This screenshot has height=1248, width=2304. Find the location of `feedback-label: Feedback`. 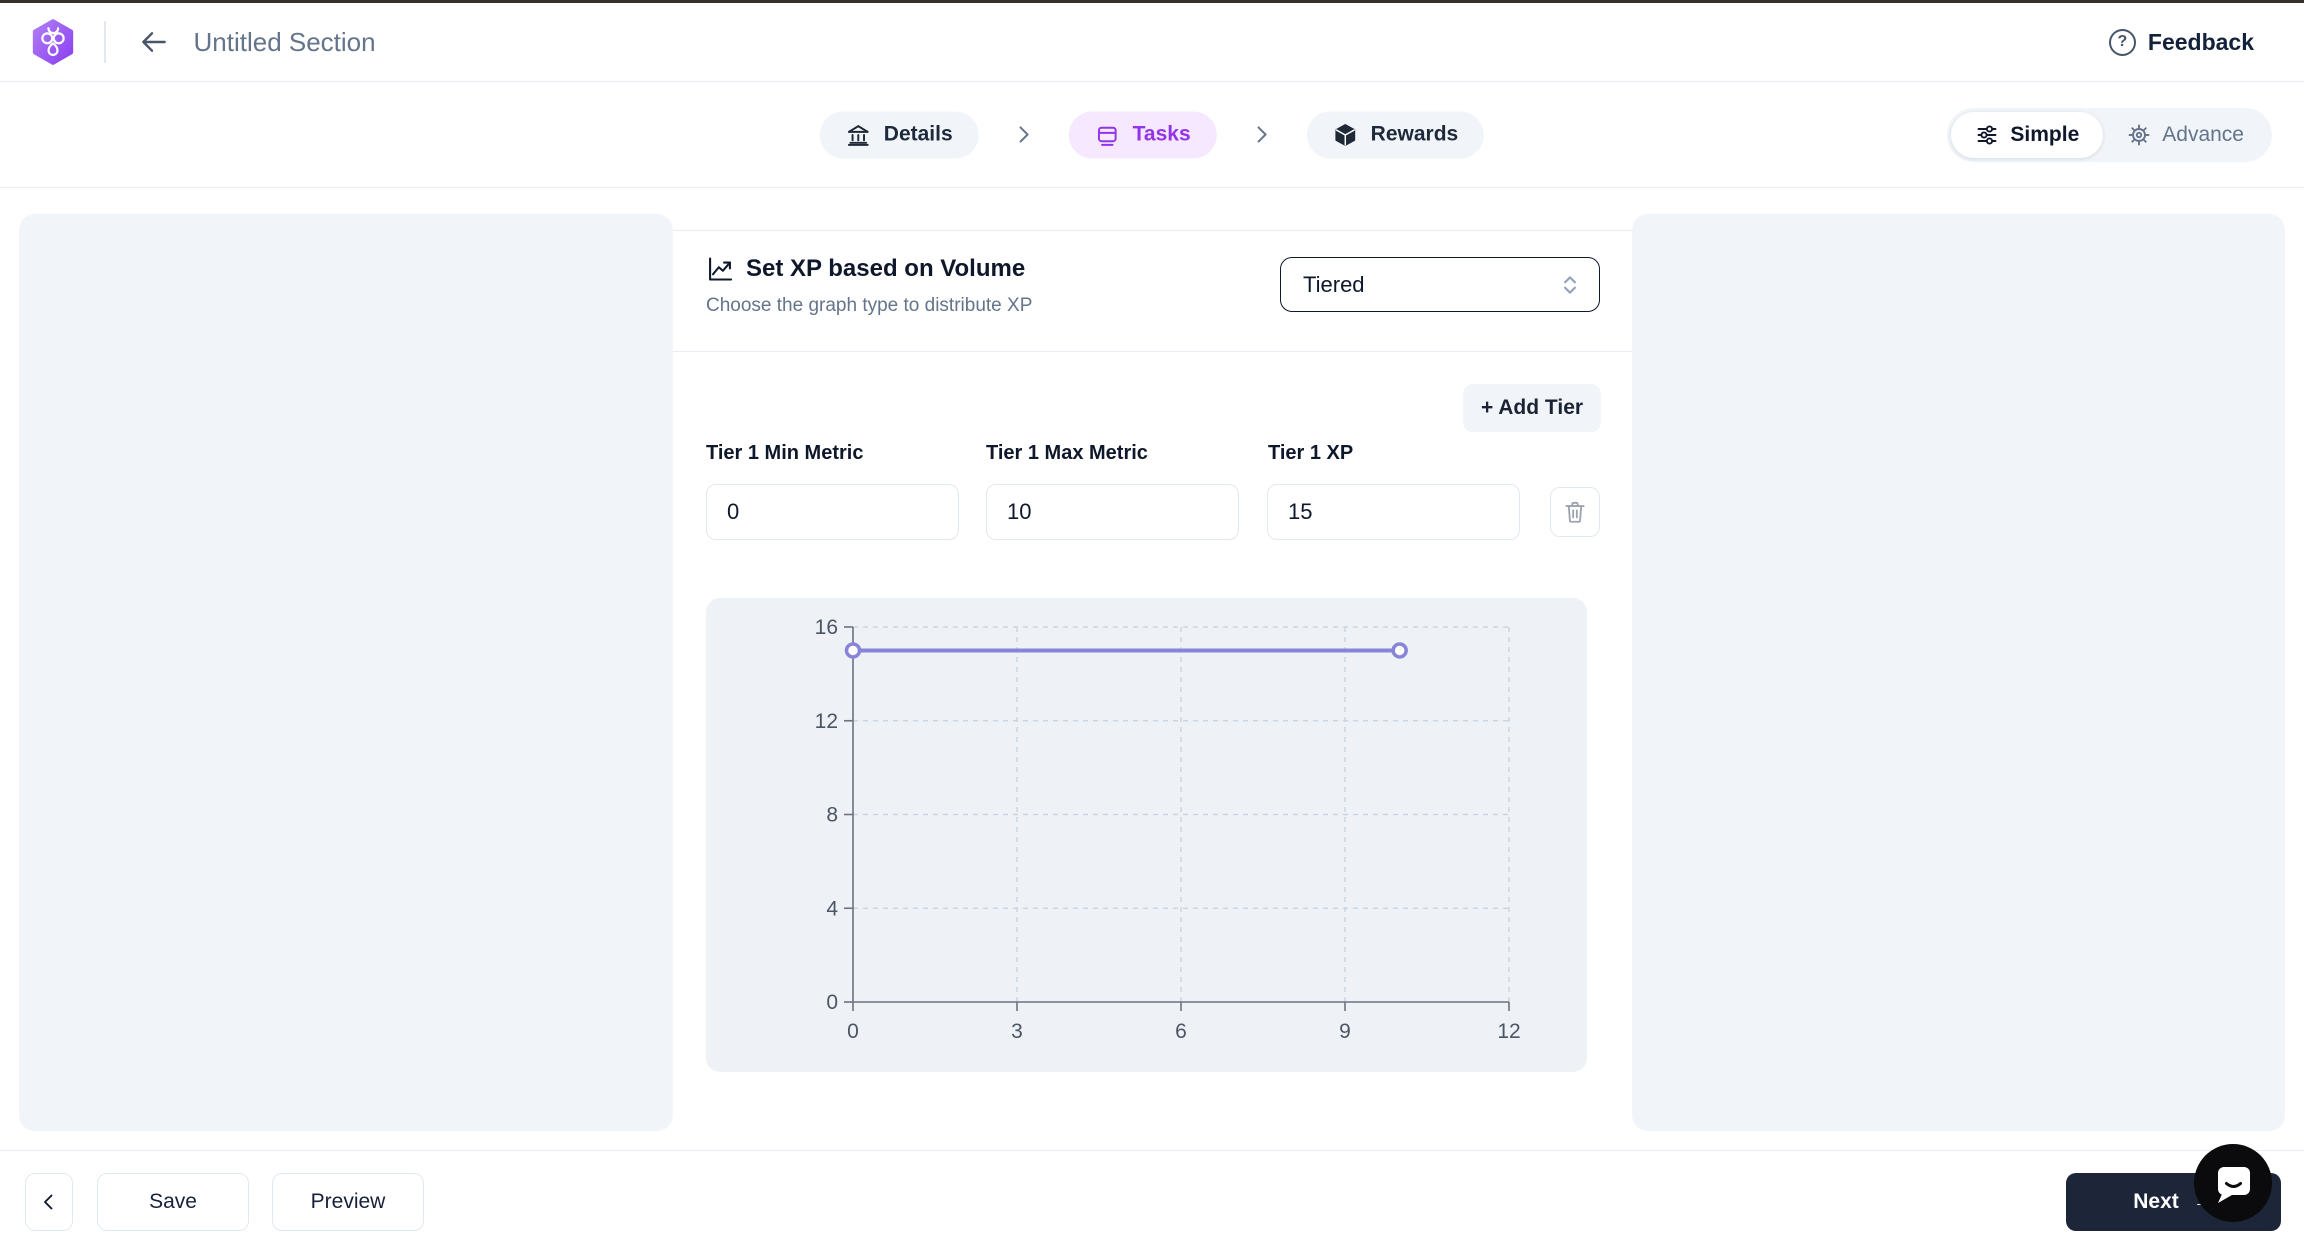

feedback-label: Feedback is located at coordinates (2200, 41).